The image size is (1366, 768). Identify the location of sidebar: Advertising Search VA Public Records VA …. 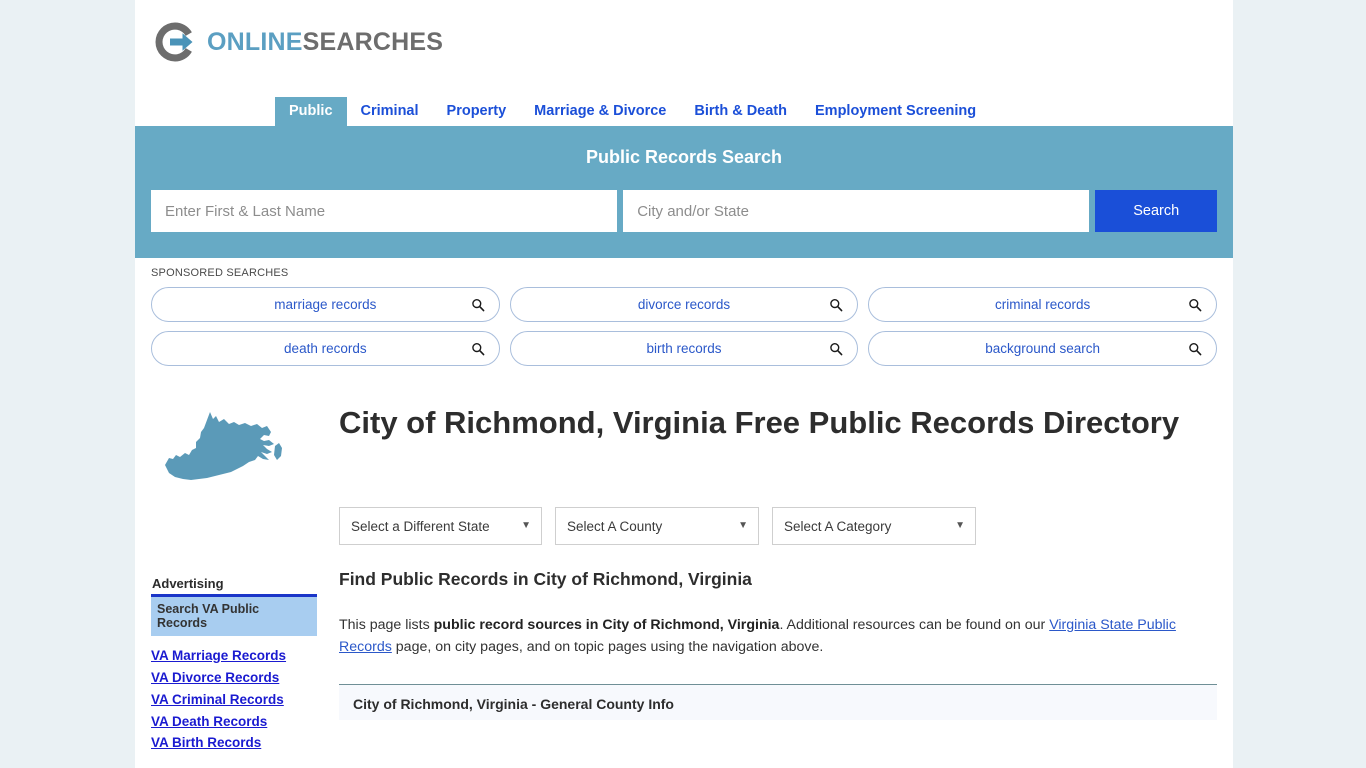
(234, 620).